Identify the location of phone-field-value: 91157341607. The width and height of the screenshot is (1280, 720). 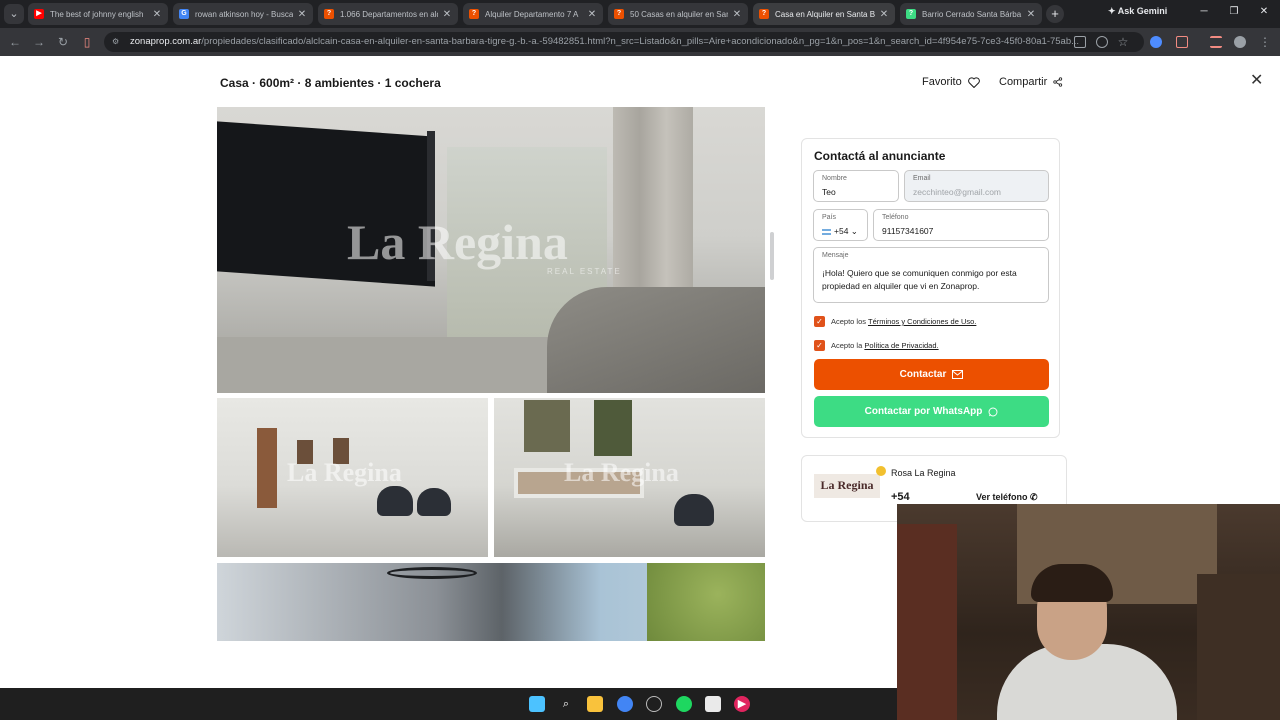
(908, 231).